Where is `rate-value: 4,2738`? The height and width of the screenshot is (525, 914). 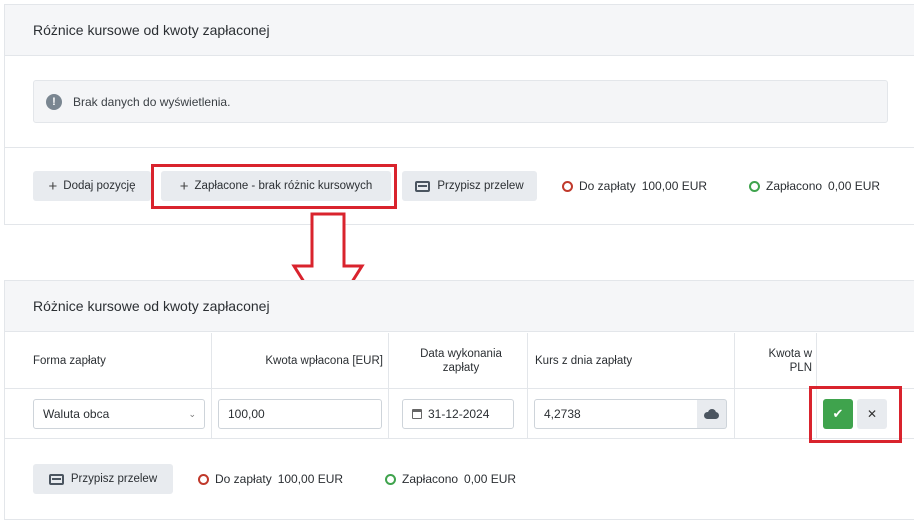 rate-value: 4,2738 is located at coordinates (562, 414).